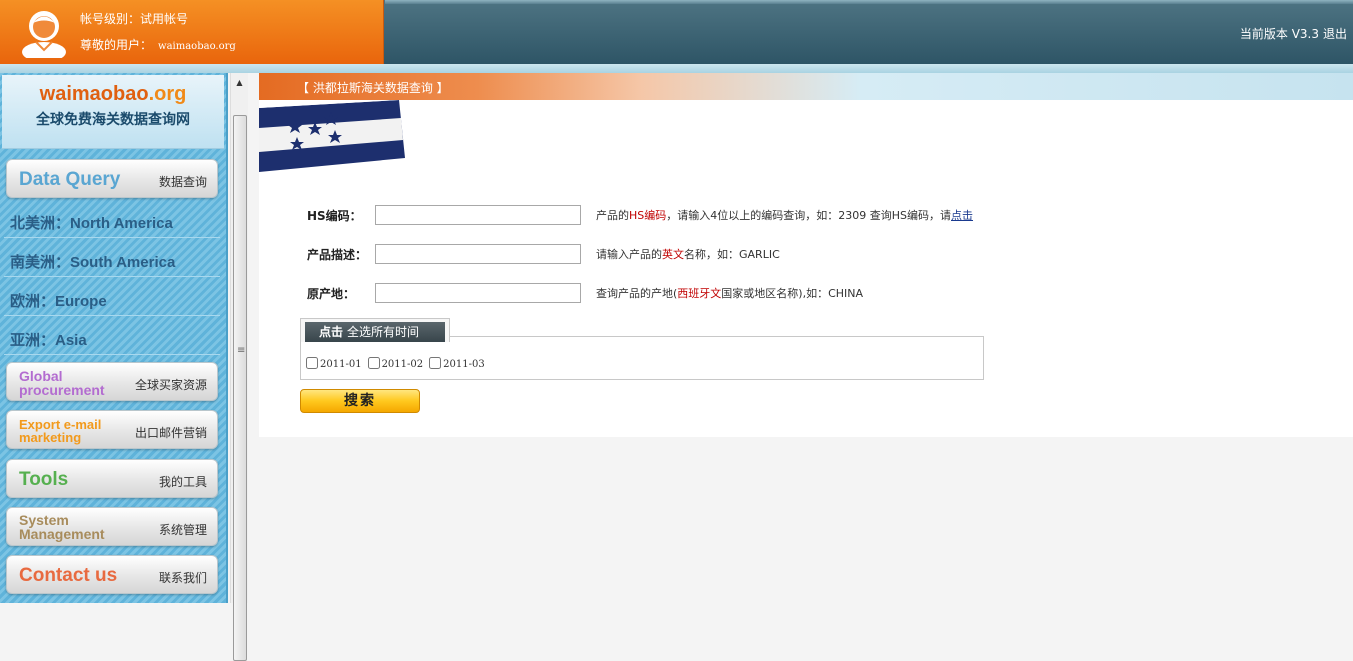 The image size is (1353, 661). What do you see at coordinates (673, 254) in the screenshot?
I see `hint-highlight: 英文` at bounding box center [673, 254].